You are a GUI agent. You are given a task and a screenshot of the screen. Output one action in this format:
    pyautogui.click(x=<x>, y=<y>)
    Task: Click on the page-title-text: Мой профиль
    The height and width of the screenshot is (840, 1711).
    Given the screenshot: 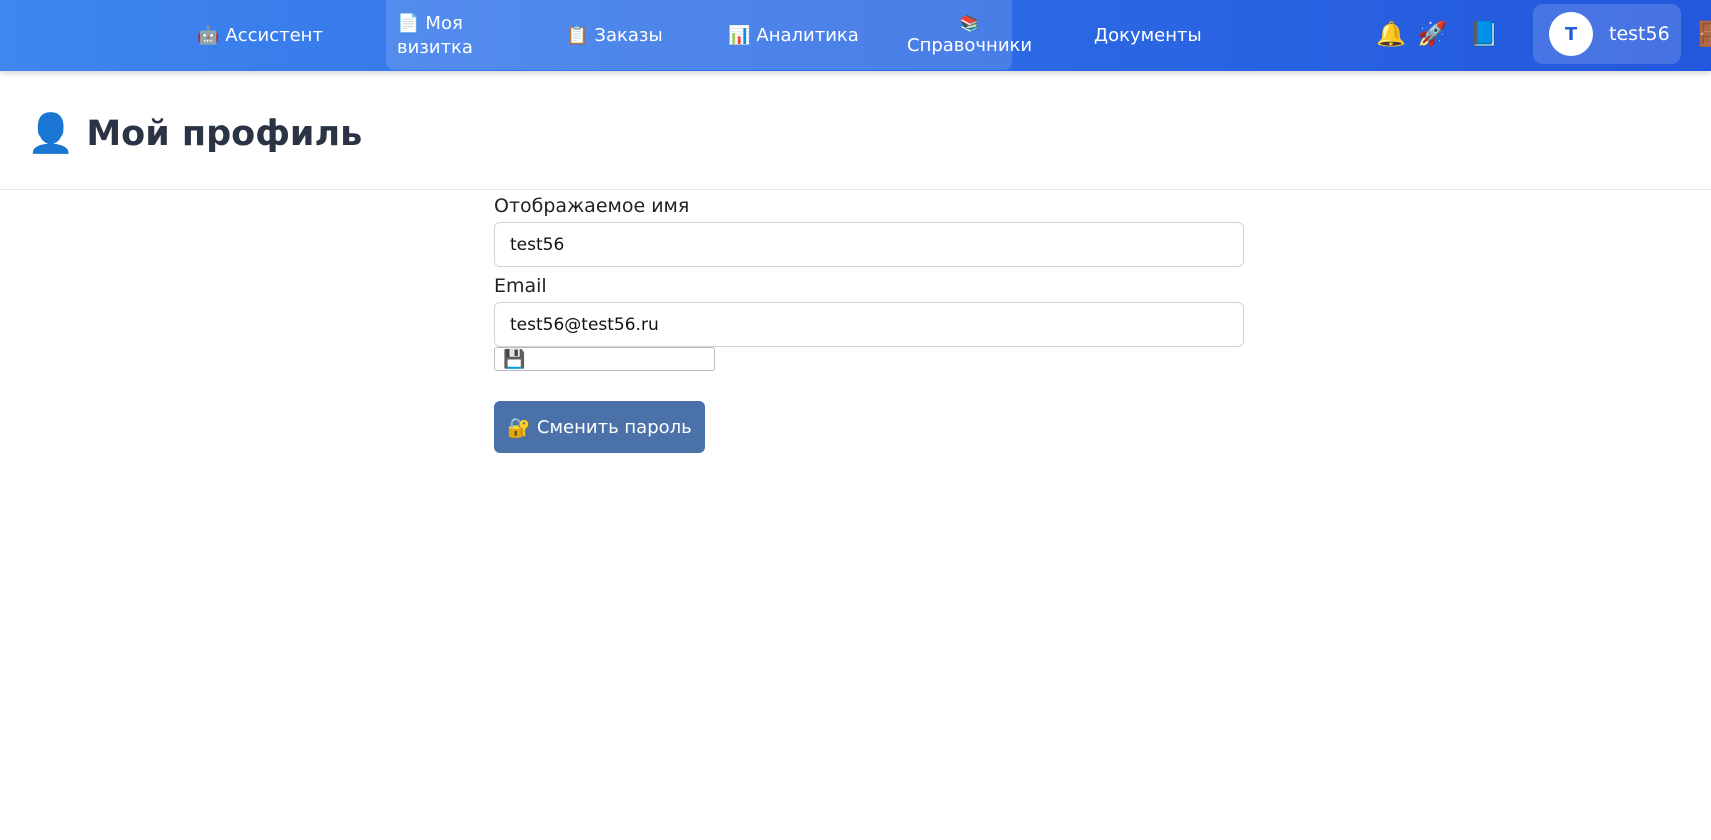 What is the action you would take?
    pyautogui.click(x=224, y=133)
    